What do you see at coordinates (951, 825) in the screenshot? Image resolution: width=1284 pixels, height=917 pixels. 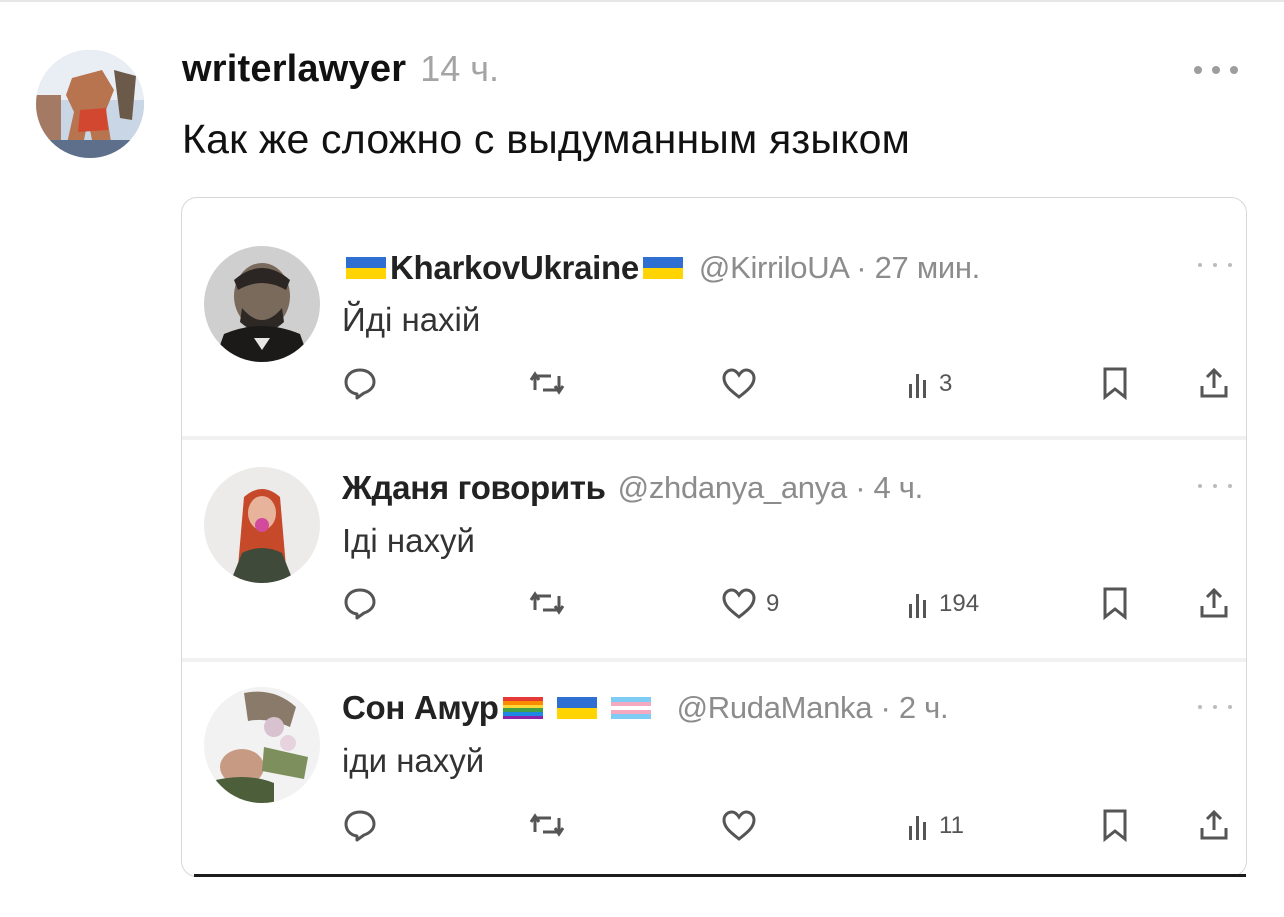 I see `views-count: 11` at bounding box center [951, 825].